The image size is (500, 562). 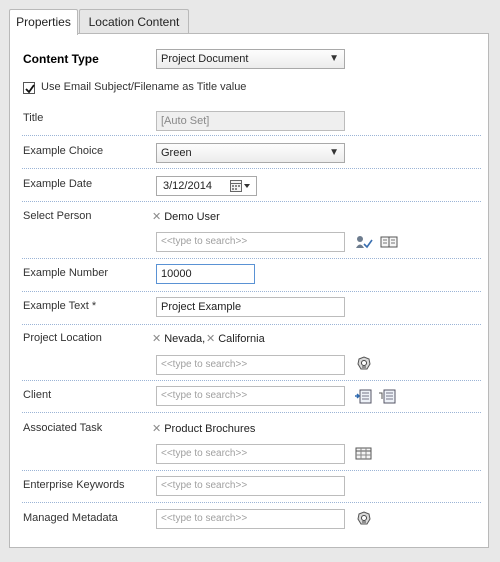 I want to click on managed-metadata-row: Managed Metadata <<type to search>>, so click(x=251, y=519).